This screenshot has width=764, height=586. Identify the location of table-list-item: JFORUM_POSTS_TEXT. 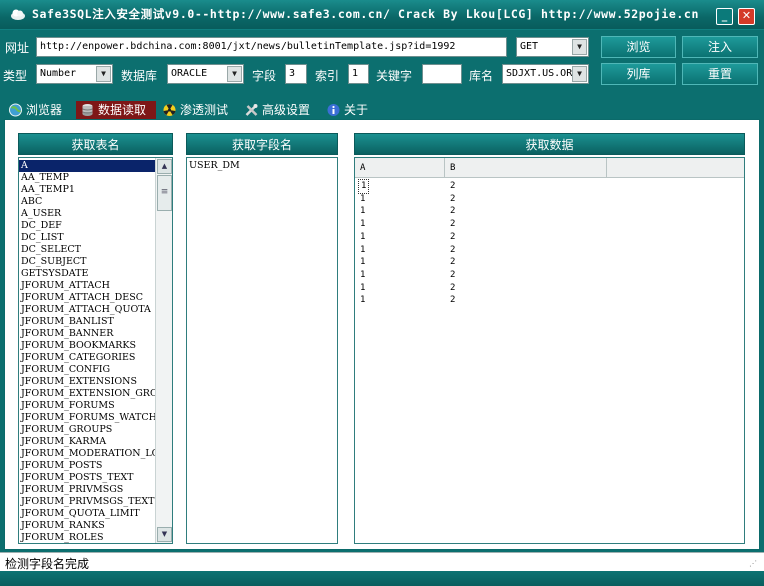
(87, 478).